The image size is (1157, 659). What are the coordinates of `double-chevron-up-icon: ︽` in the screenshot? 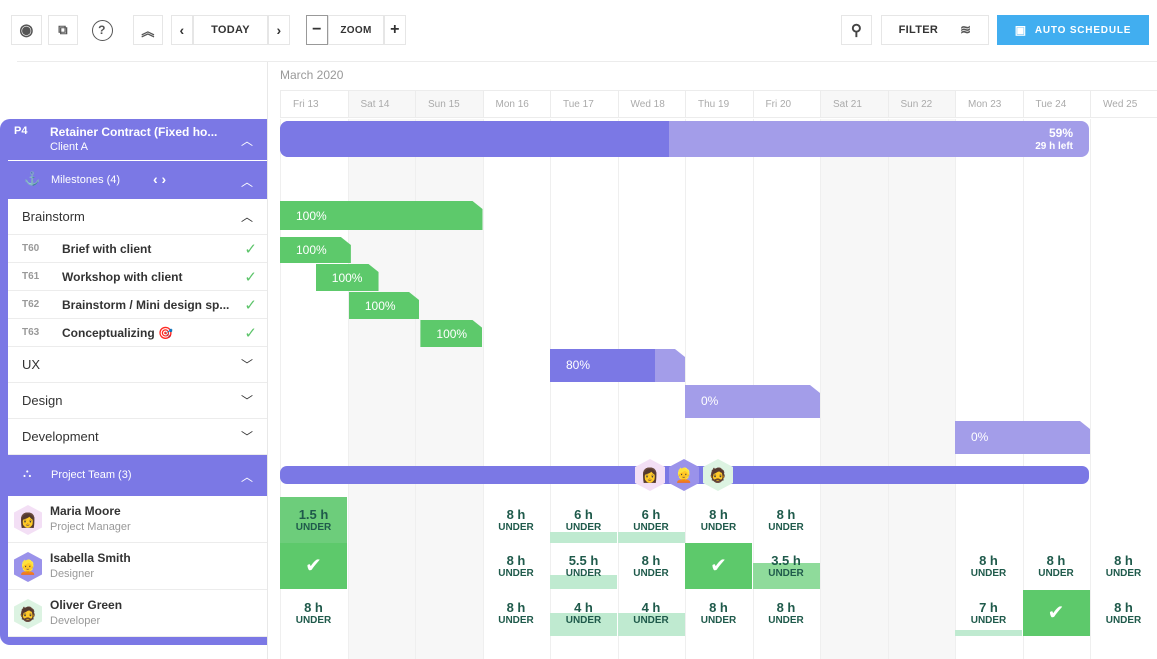 It's located at (148, 31).